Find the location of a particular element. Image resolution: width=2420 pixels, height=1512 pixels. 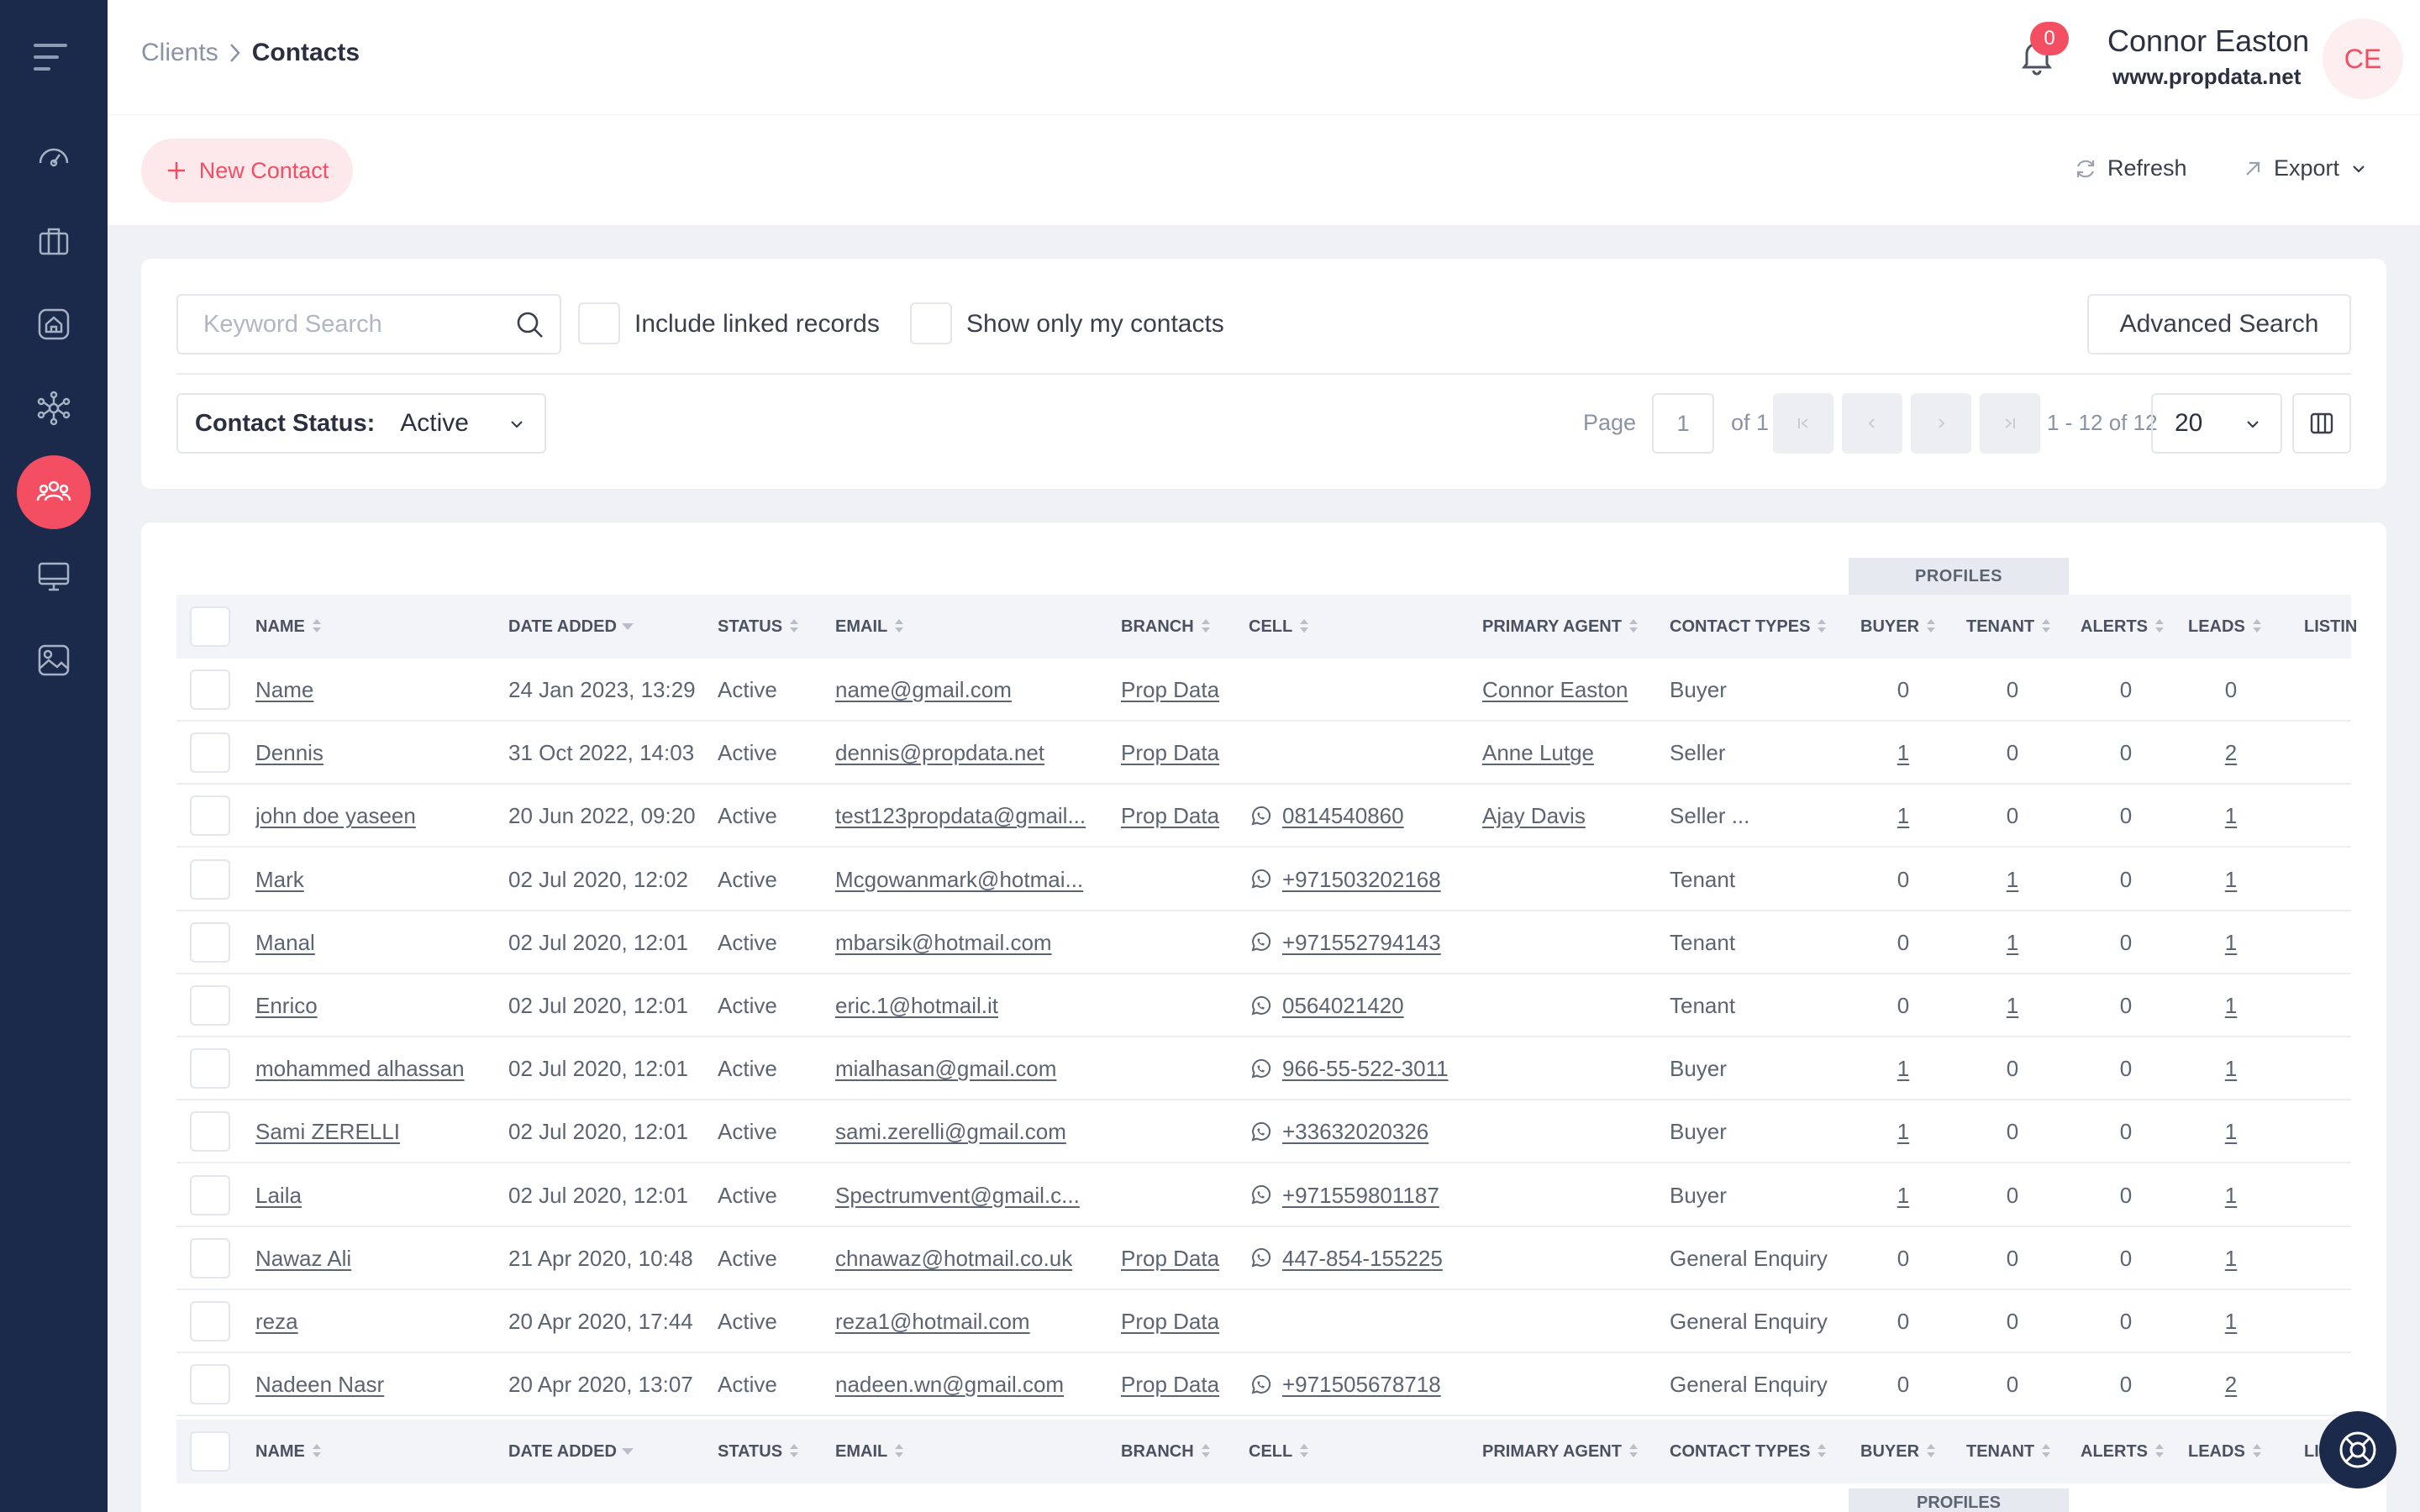

last-page-button is located at coordinates (2010, 423).